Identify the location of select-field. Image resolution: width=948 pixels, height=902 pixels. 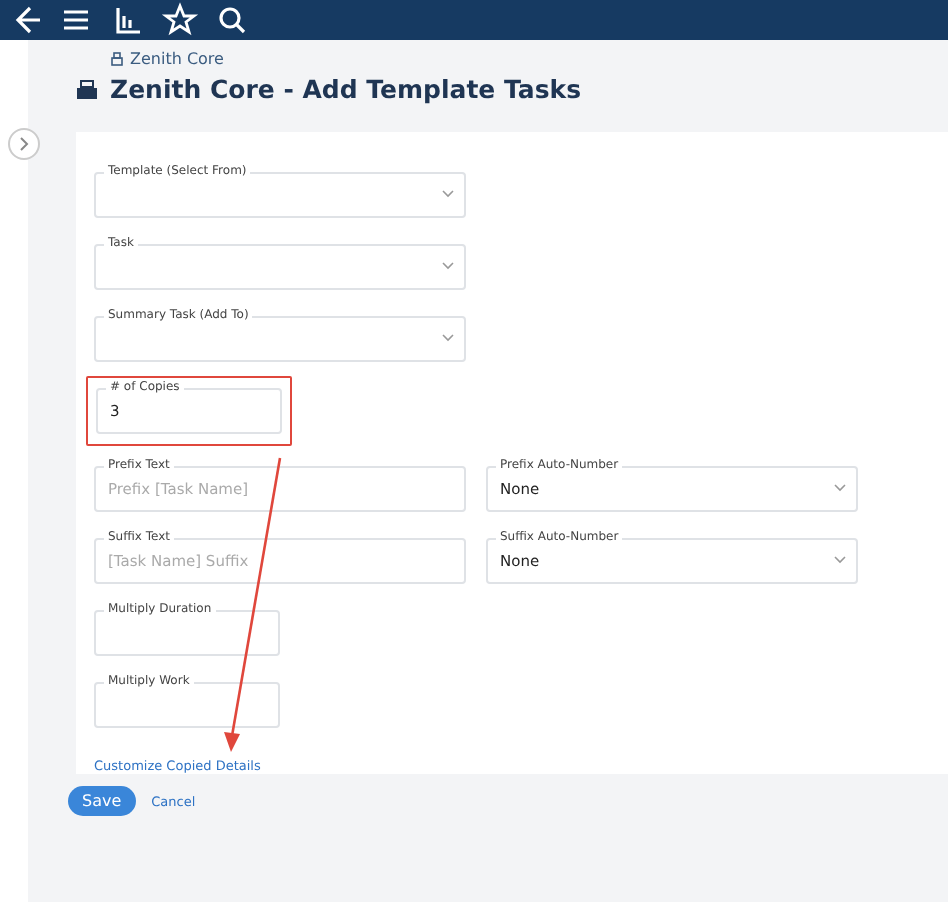
(280, 267).